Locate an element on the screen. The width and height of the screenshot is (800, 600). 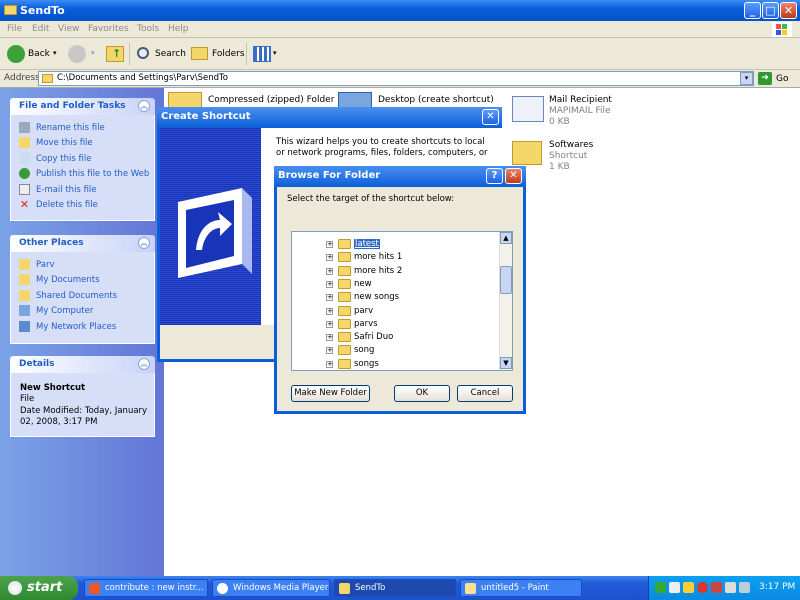
back-arrow-icon is located at coordinates (16, 54).